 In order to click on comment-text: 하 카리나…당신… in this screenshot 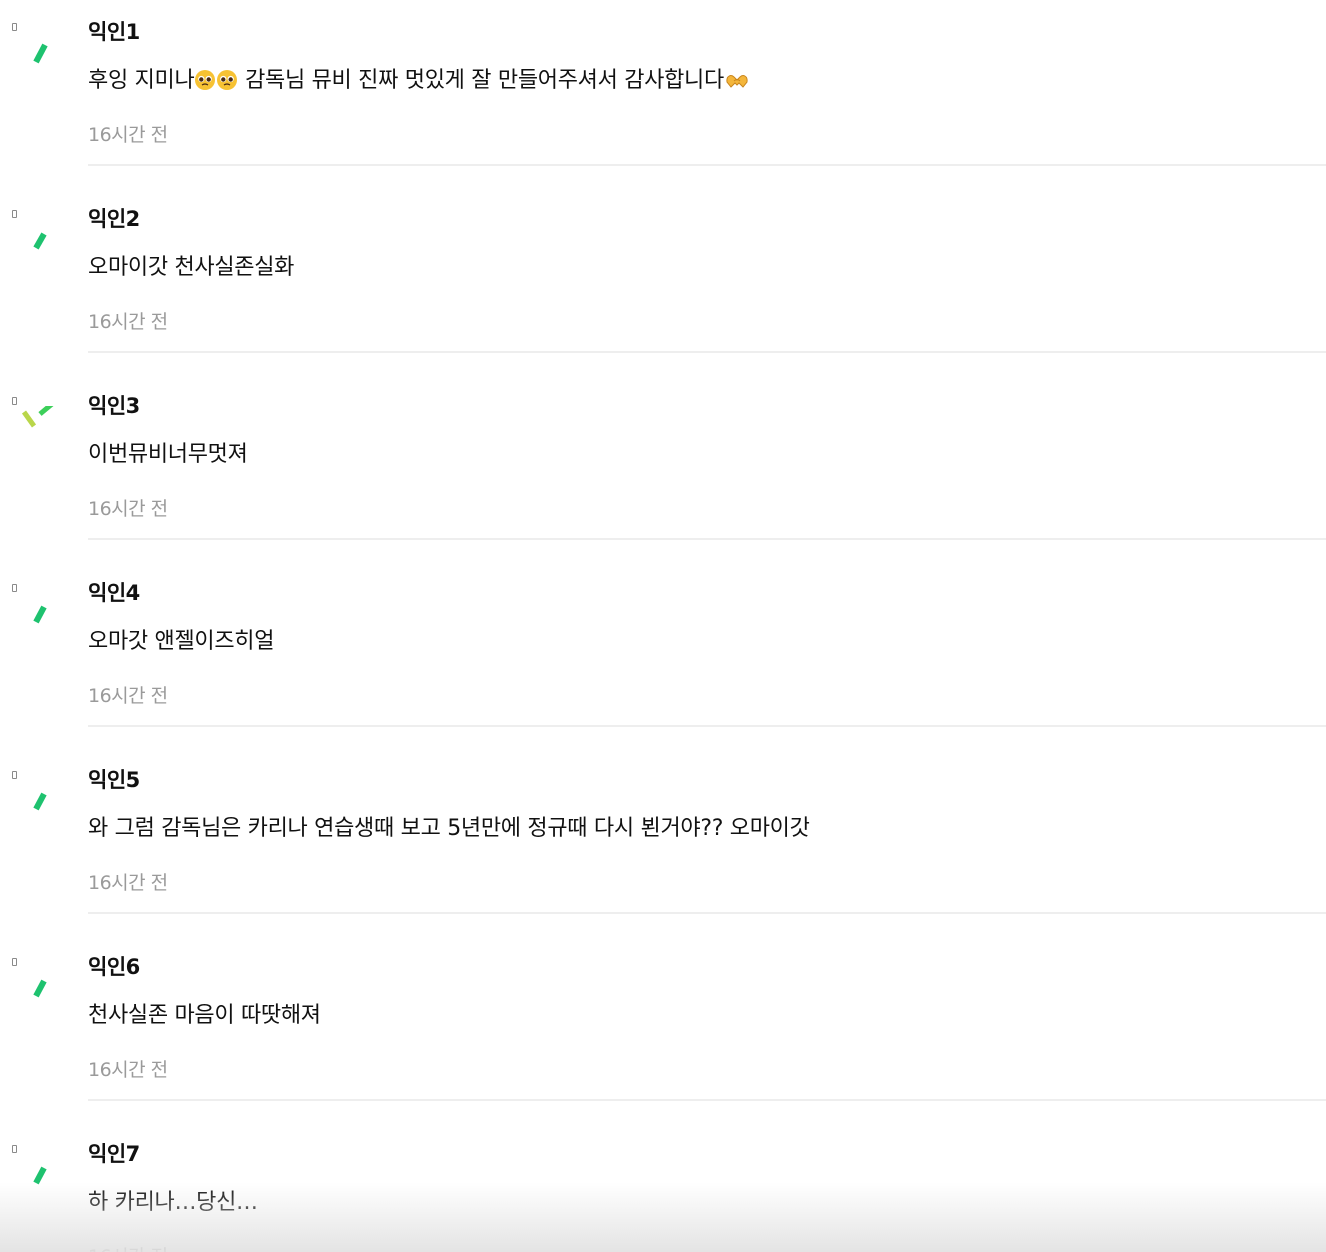, I will do `click(173, 1202)`.